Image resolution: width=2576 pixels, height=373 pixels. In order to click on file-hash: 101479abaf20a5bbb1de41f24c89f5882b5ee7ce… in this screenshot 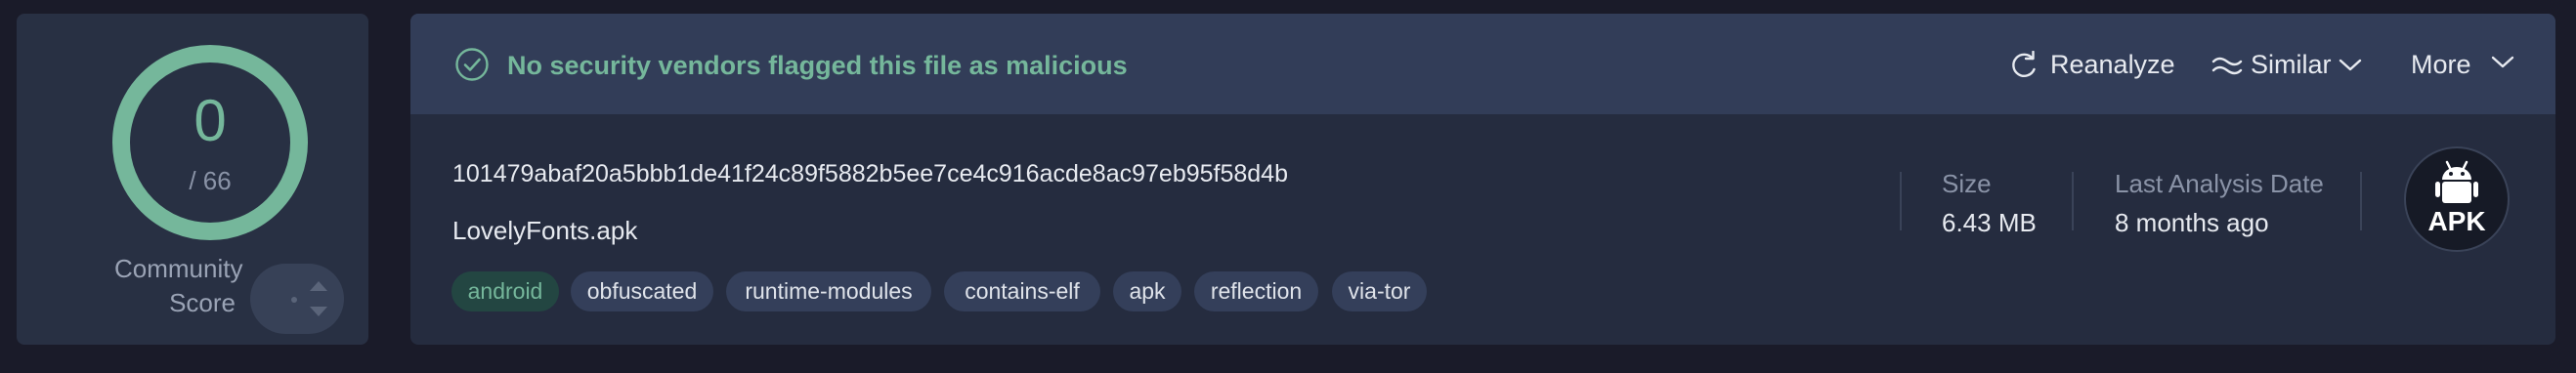, I will do `click(870, 173)`.